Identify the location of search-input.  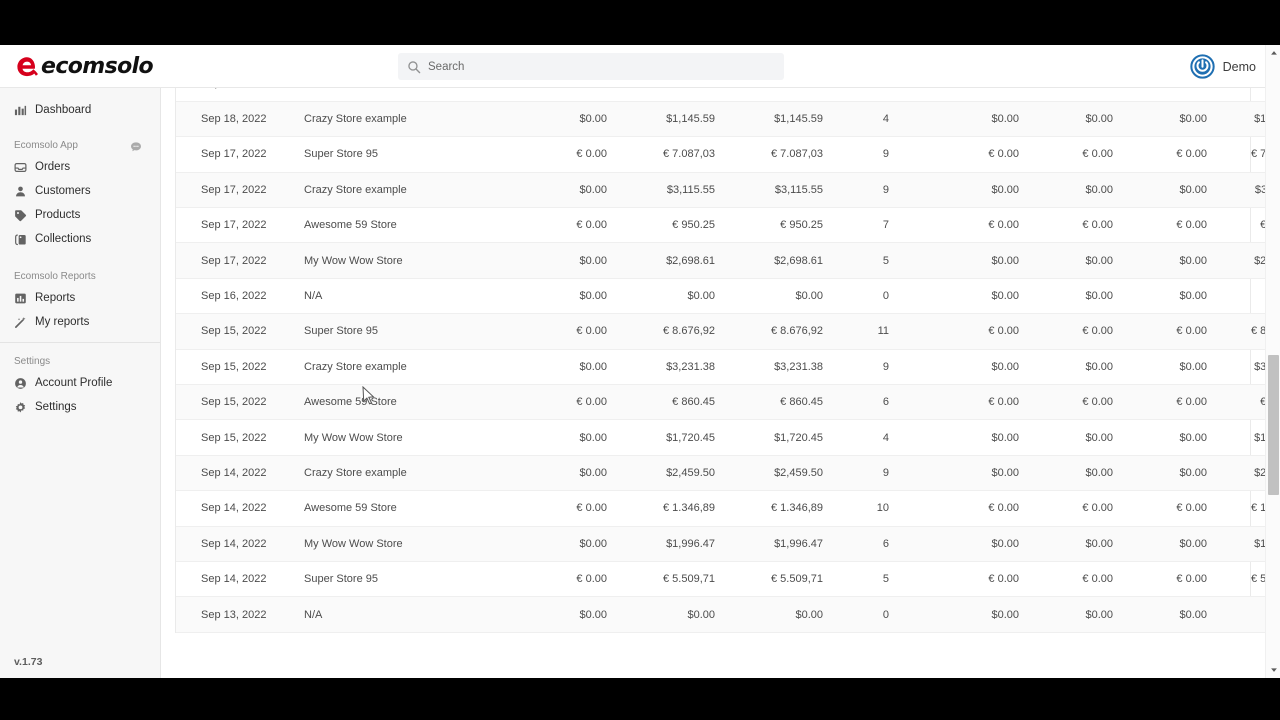
(593, 66).